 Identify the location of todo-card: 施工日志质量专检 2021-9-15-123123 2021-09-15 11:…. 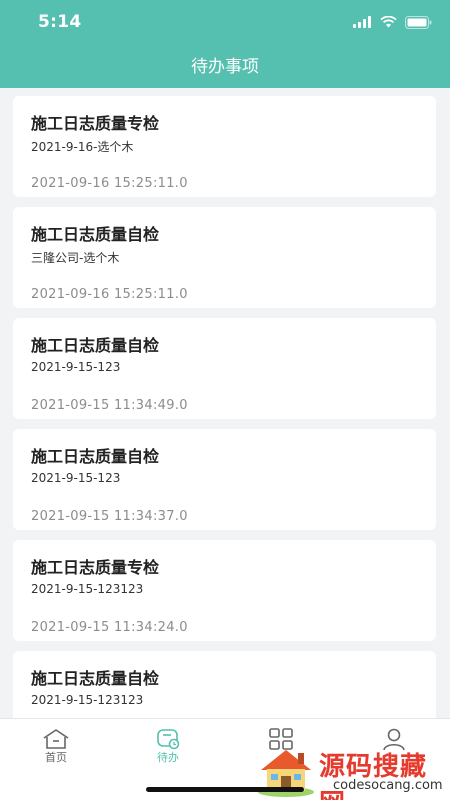
(224, 590).